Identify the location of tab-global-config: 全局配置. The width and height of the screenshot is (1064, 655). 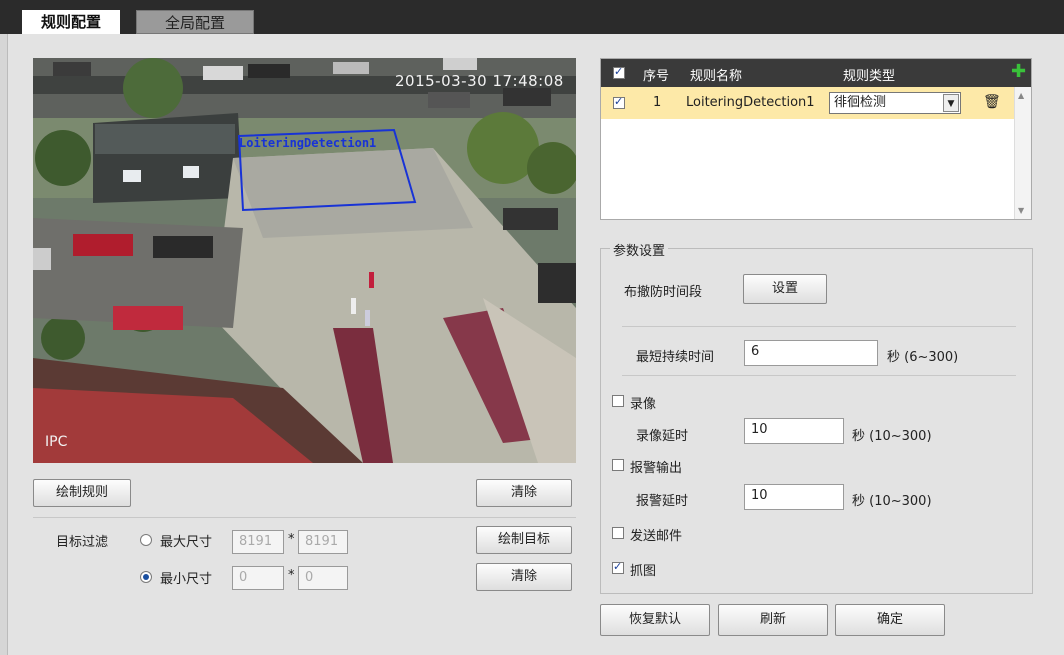
(195, 22).